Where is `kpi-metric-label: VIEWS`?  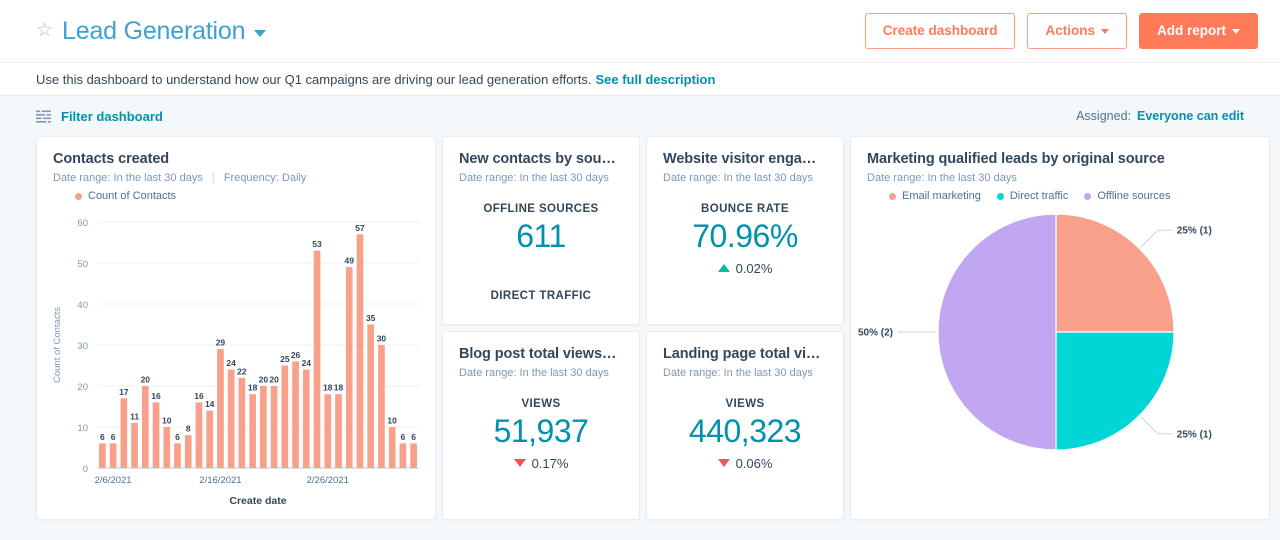 kpi-metric-label: VIEWS is located at coordinates (541, 404).